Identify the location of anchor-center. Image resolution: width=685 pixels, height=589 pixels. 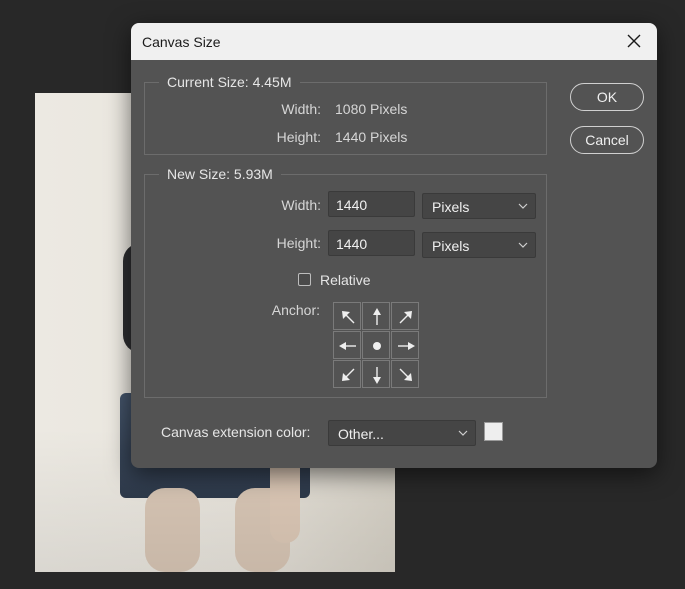
(376, 345).